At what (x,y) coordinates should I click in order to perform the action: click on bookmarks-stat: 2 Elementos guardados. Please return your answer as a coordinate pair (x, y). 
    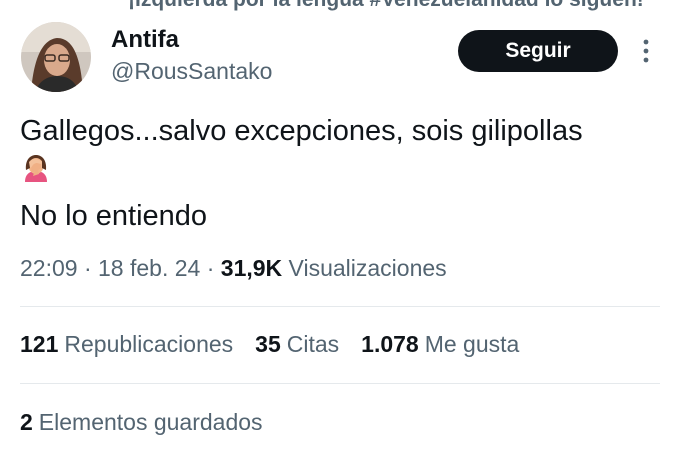
    Looking at the image, I should click on (141, 422).